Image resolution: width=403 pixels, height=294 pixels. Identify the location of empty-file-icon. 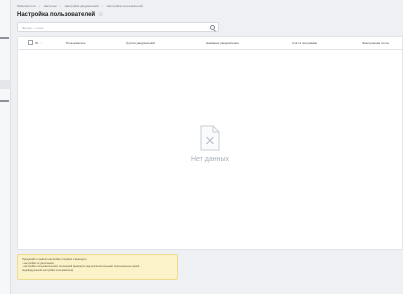
(210, 138).